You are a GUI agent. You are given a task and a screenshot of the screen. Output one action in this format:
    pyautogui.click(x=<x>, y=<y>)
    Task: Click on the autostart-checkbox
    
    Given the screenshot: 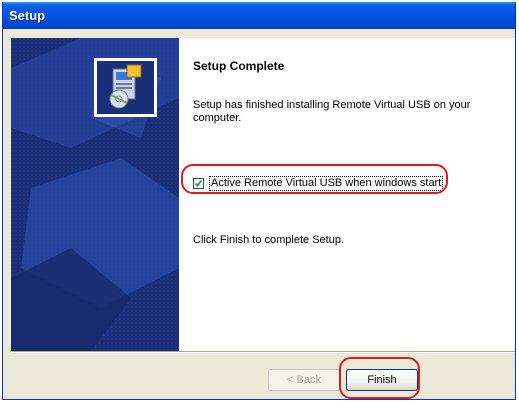 What is the action you would take?
    pyautogui.click(x=198, y=183)
    